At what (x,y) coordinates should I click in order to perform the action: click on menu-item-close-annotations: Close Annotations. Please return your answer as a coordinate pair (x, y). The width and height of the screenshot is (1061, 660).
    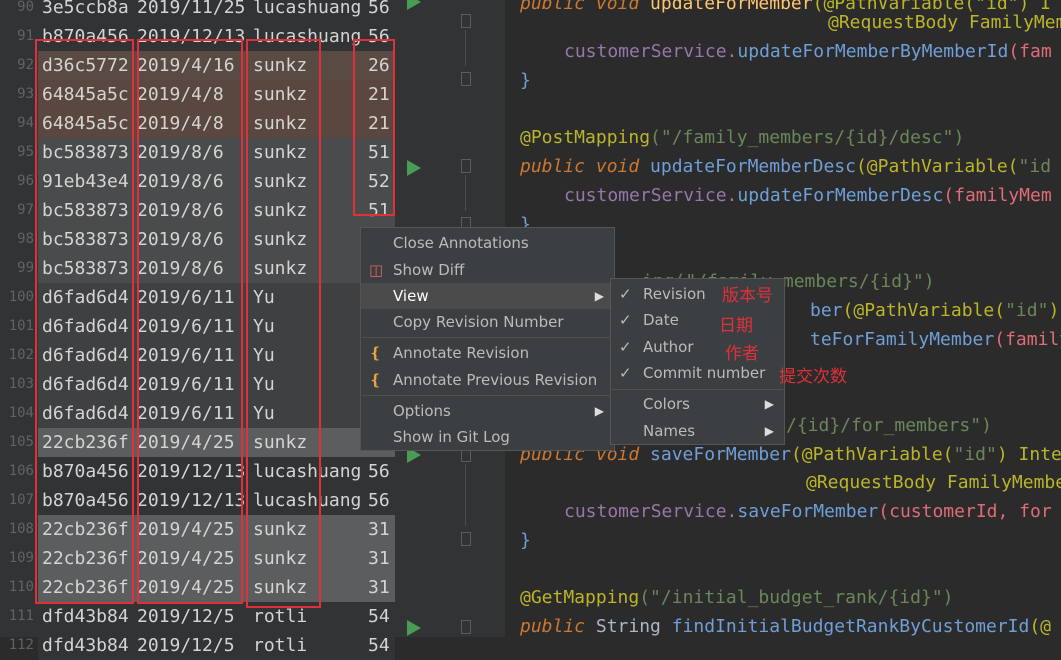
    Looking at the image, I should click on (487, 243).